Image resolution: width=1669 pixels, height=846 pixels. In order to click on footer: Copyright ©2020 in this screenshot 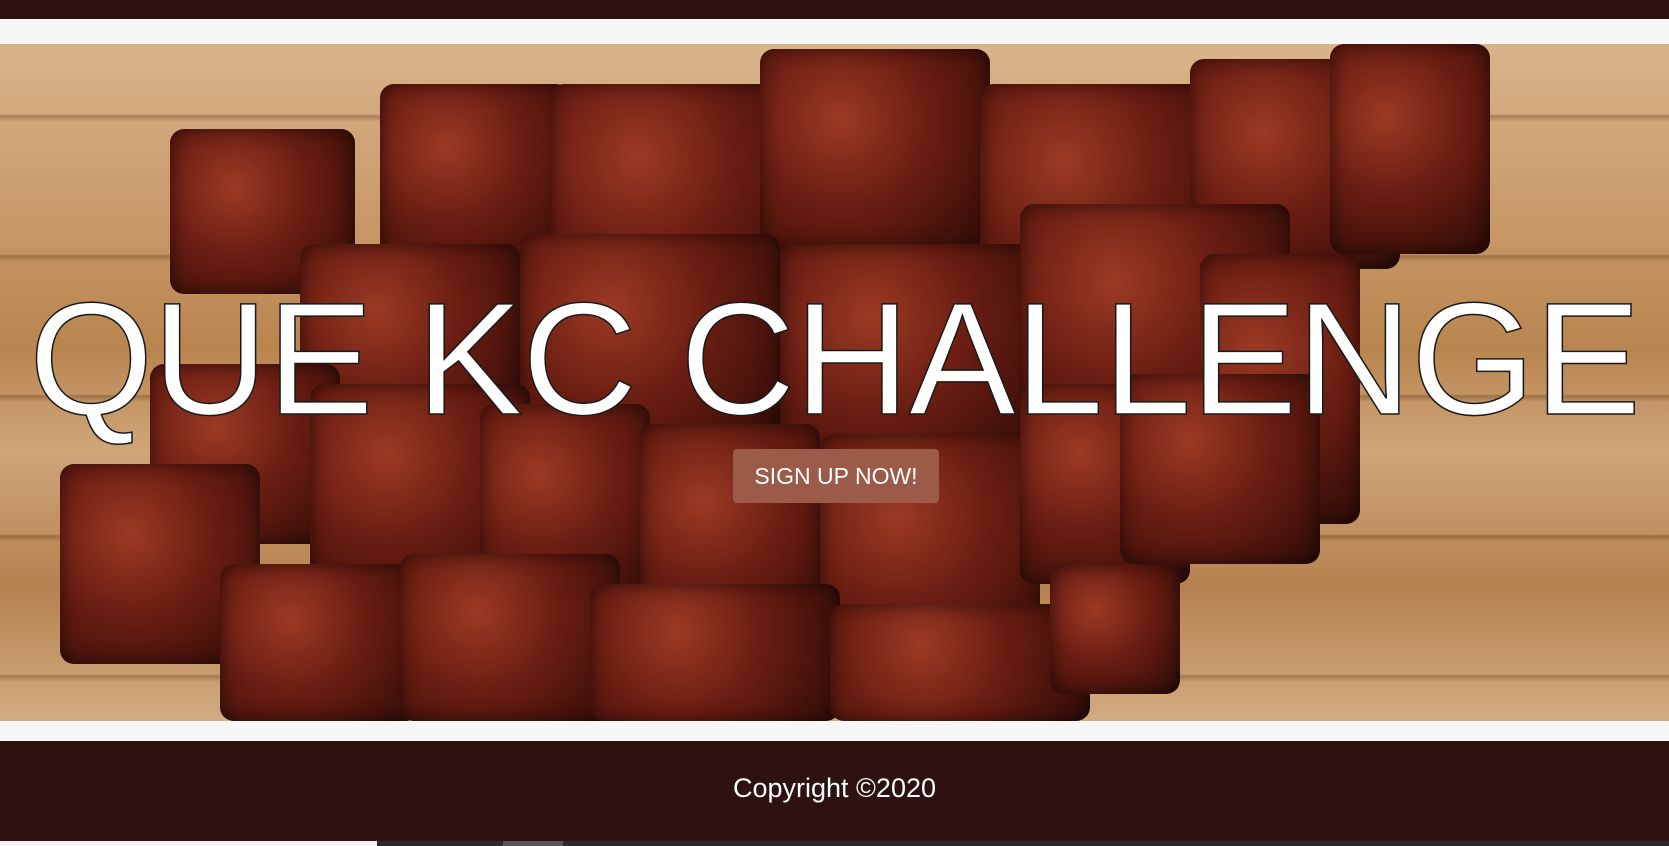, I will do `click(834, 791)`.